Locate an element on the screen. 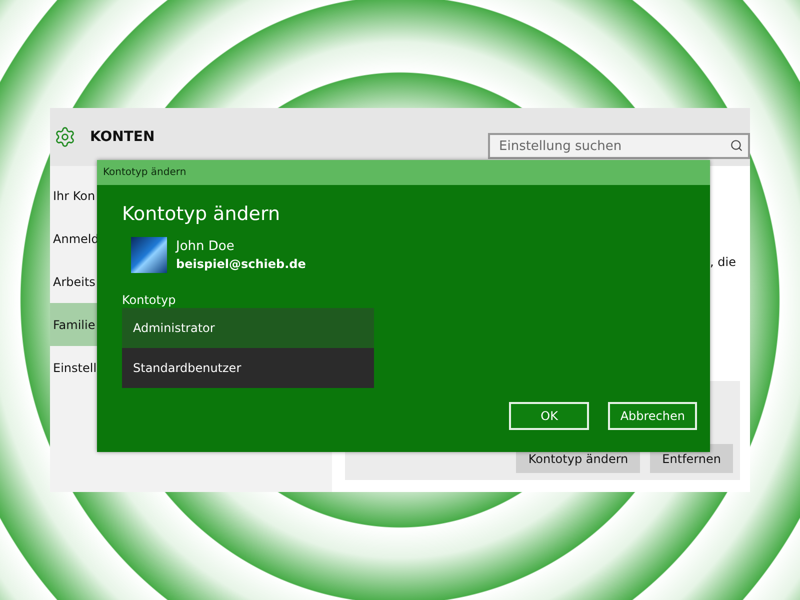  avatar-image is located at coordinates (149, 255).